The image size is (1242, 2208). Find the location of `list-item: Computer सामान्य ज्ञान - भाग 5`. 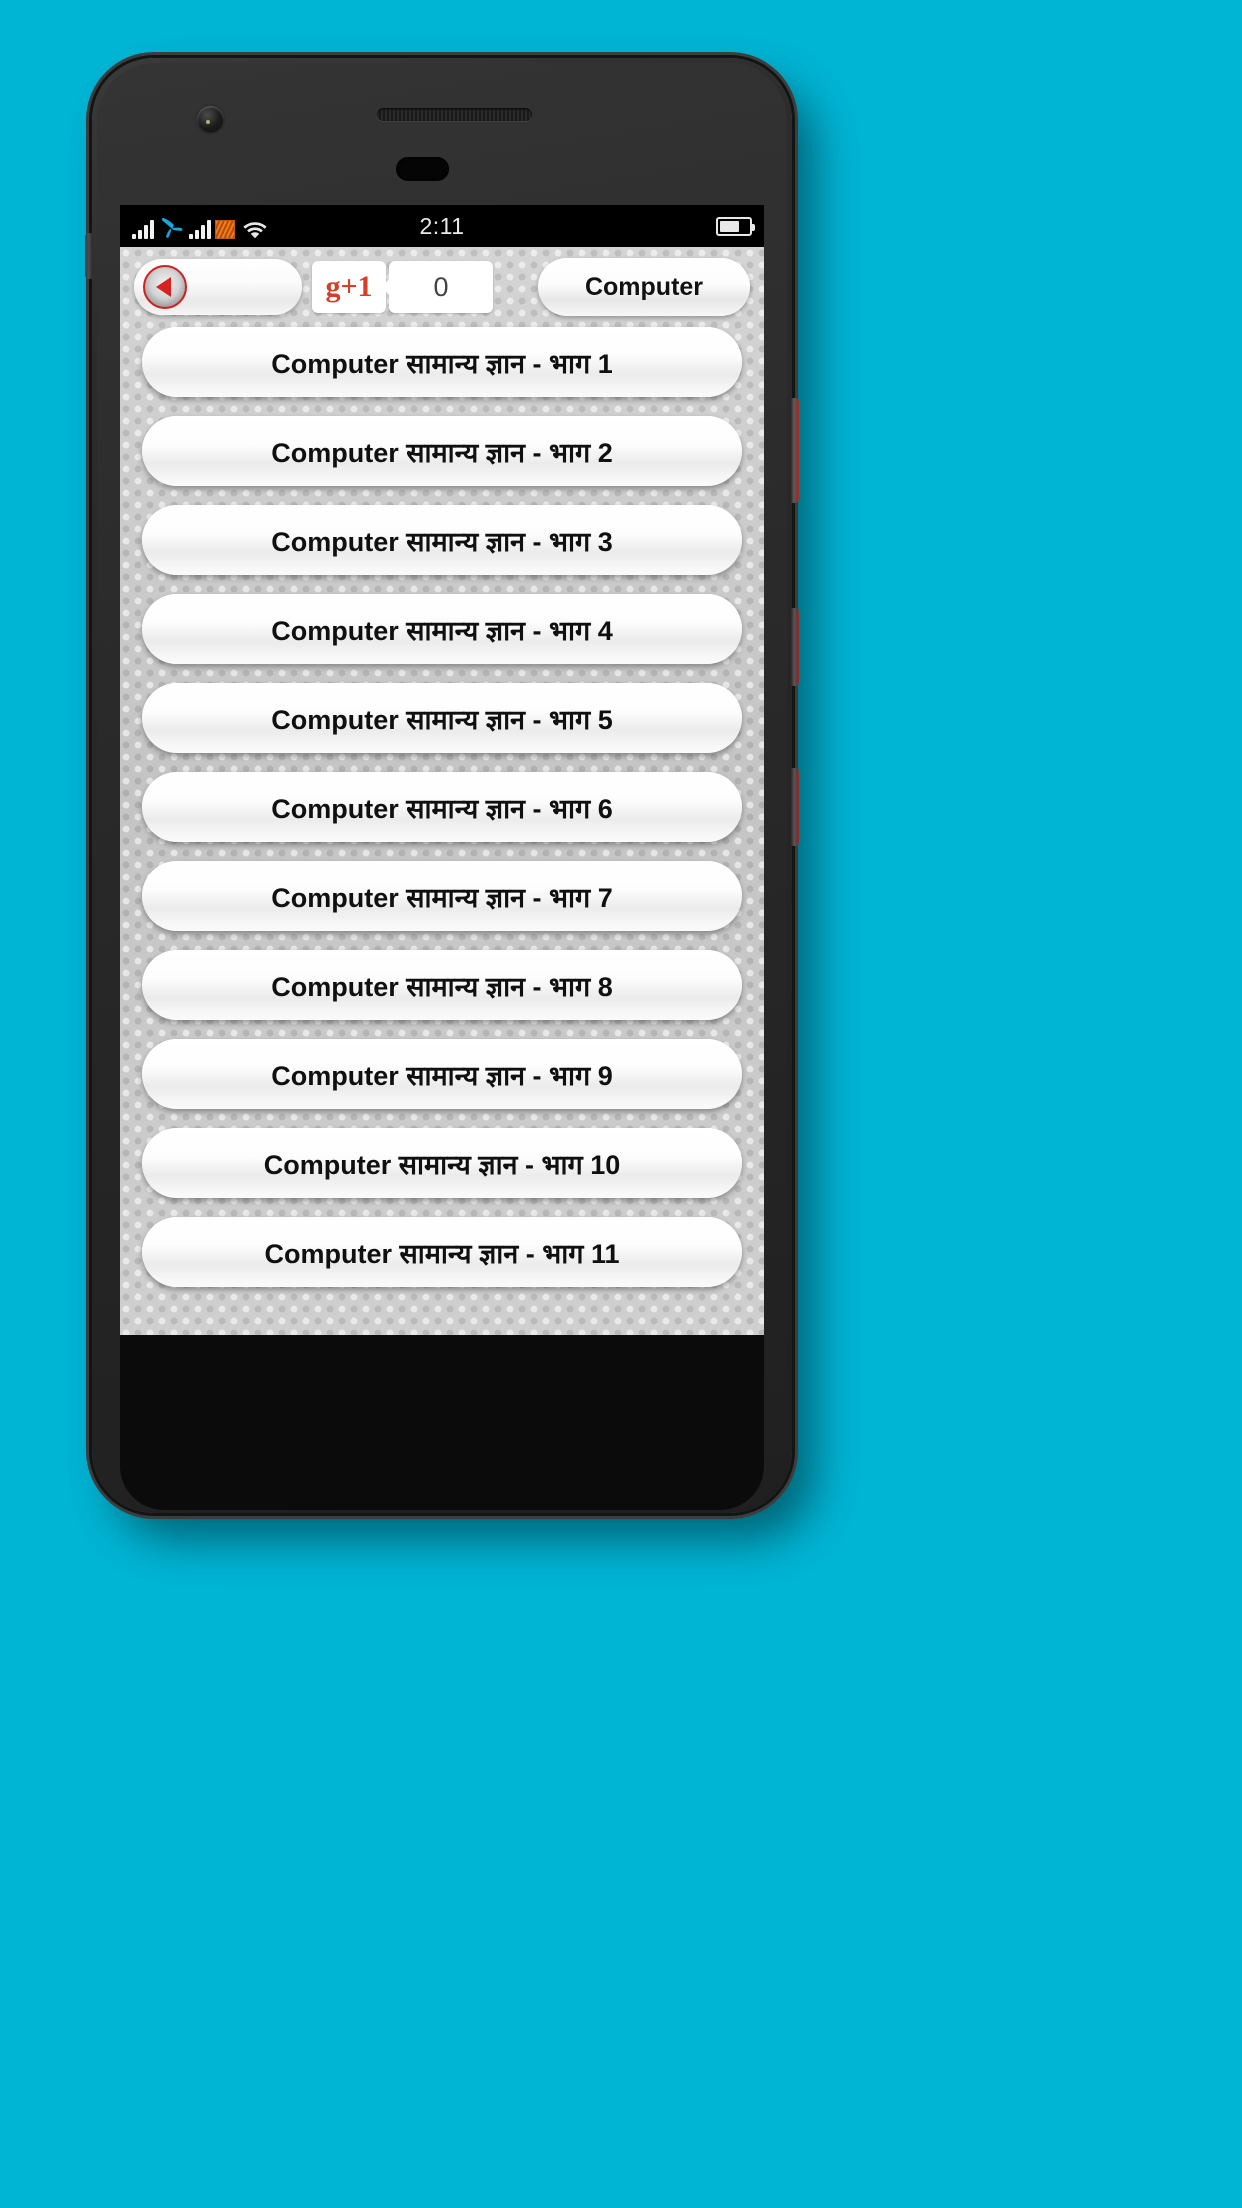

list-item: Computer सामान्य ज्ञान - भाग 5 is located at coordinates (442, 718).